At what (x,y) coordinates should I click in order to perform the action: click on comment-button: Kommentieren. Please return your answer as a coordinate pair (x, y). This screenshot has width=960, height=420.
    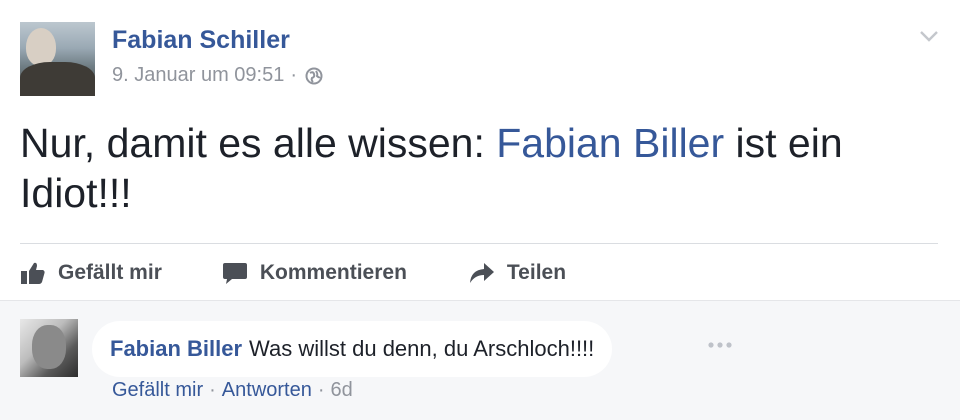
    Looking at the image, I should click on (314, 273).